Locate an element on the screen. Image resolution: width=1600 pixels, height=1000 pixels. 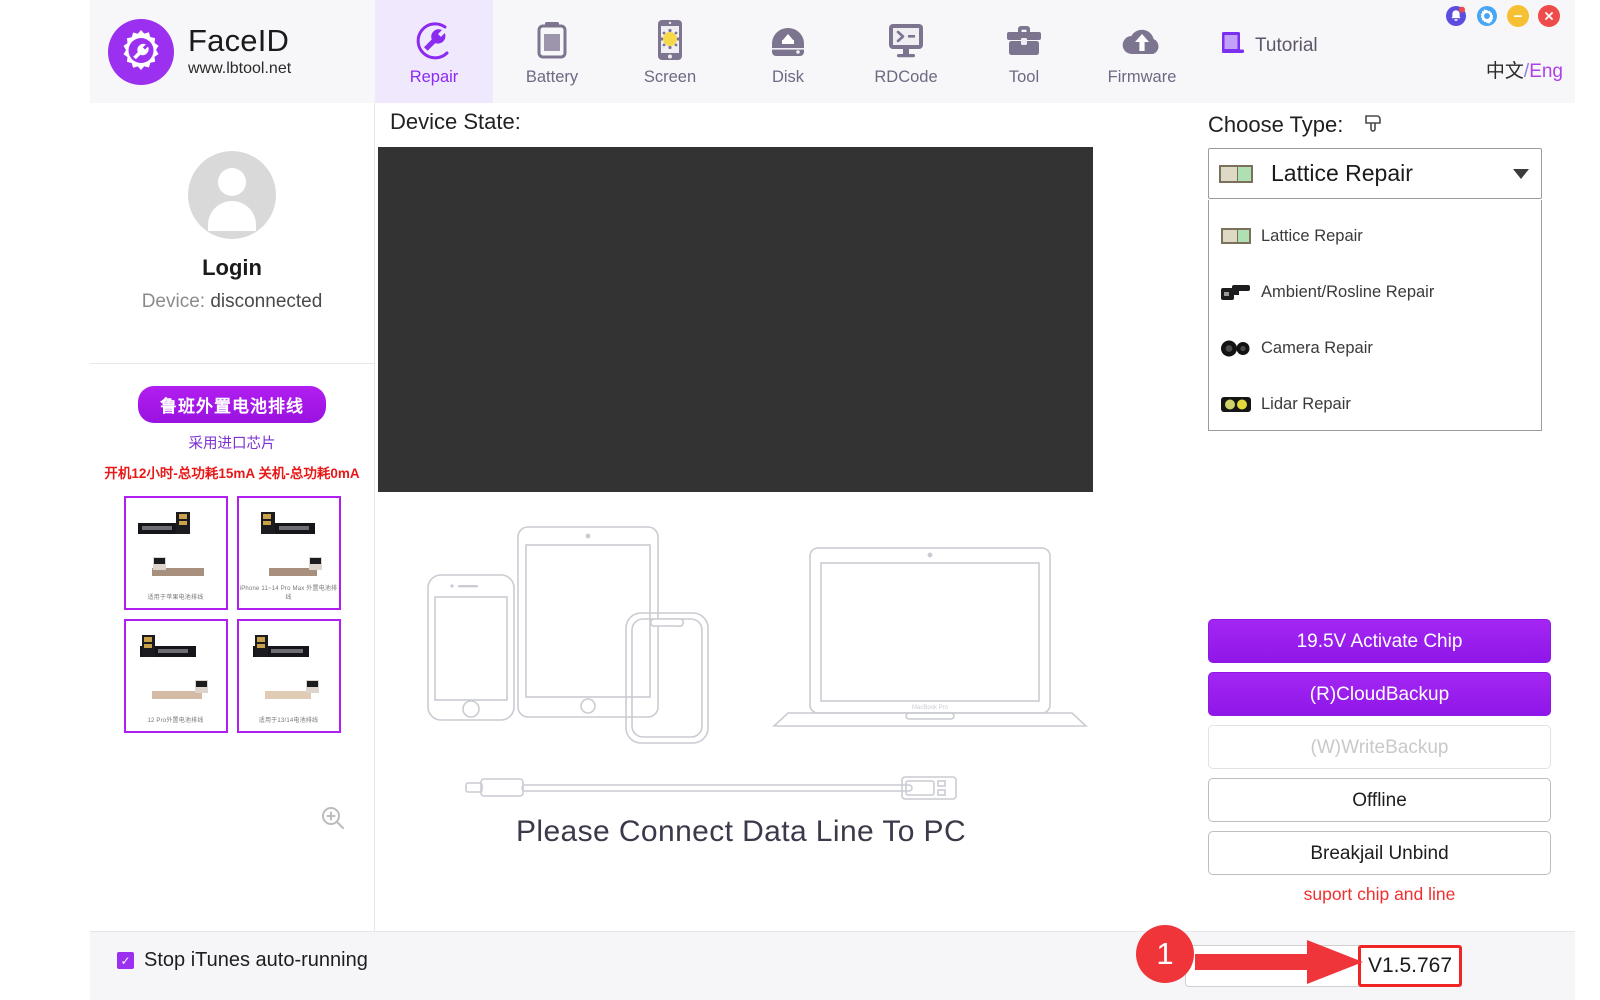
cloud-upload-icon is located at coordinates (1142, 39).